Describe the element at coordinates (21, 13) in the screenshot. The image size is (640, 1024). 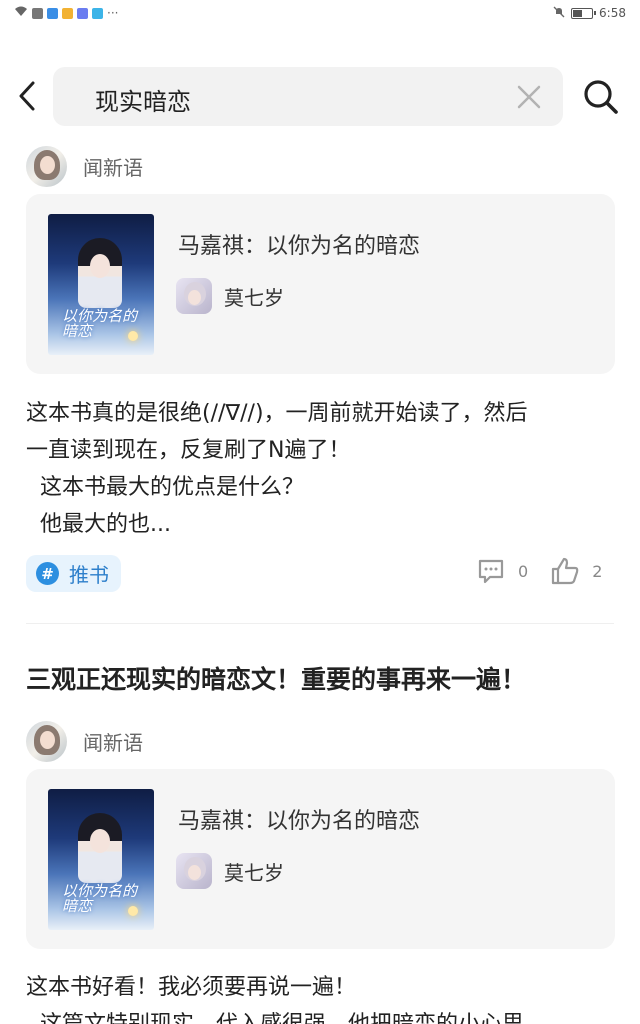
I see `wifi-icon` at that location.